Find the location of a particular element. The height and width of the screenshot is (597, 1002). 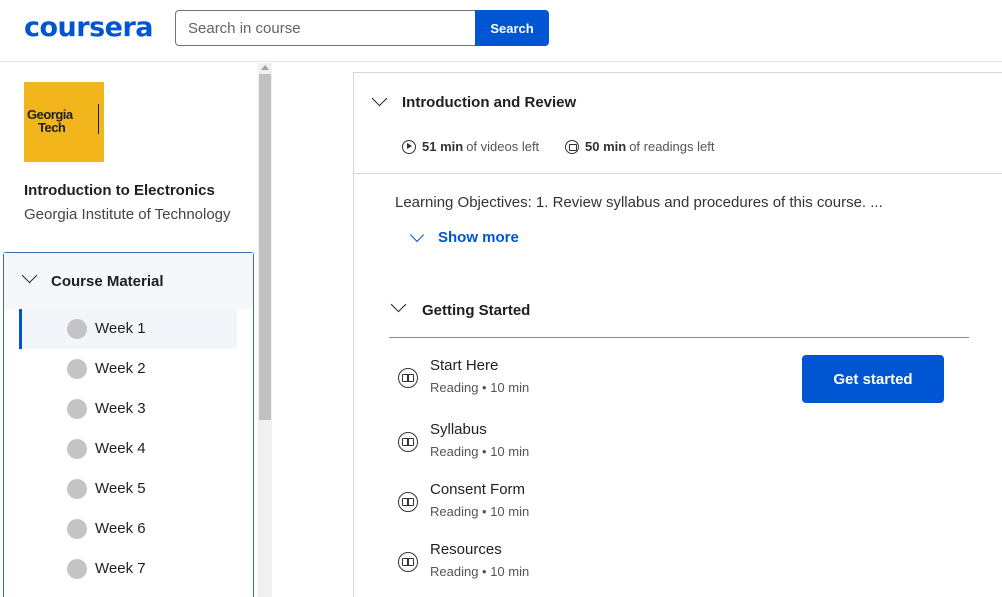

item-name: Start Here is located at coordinates (464, 365).